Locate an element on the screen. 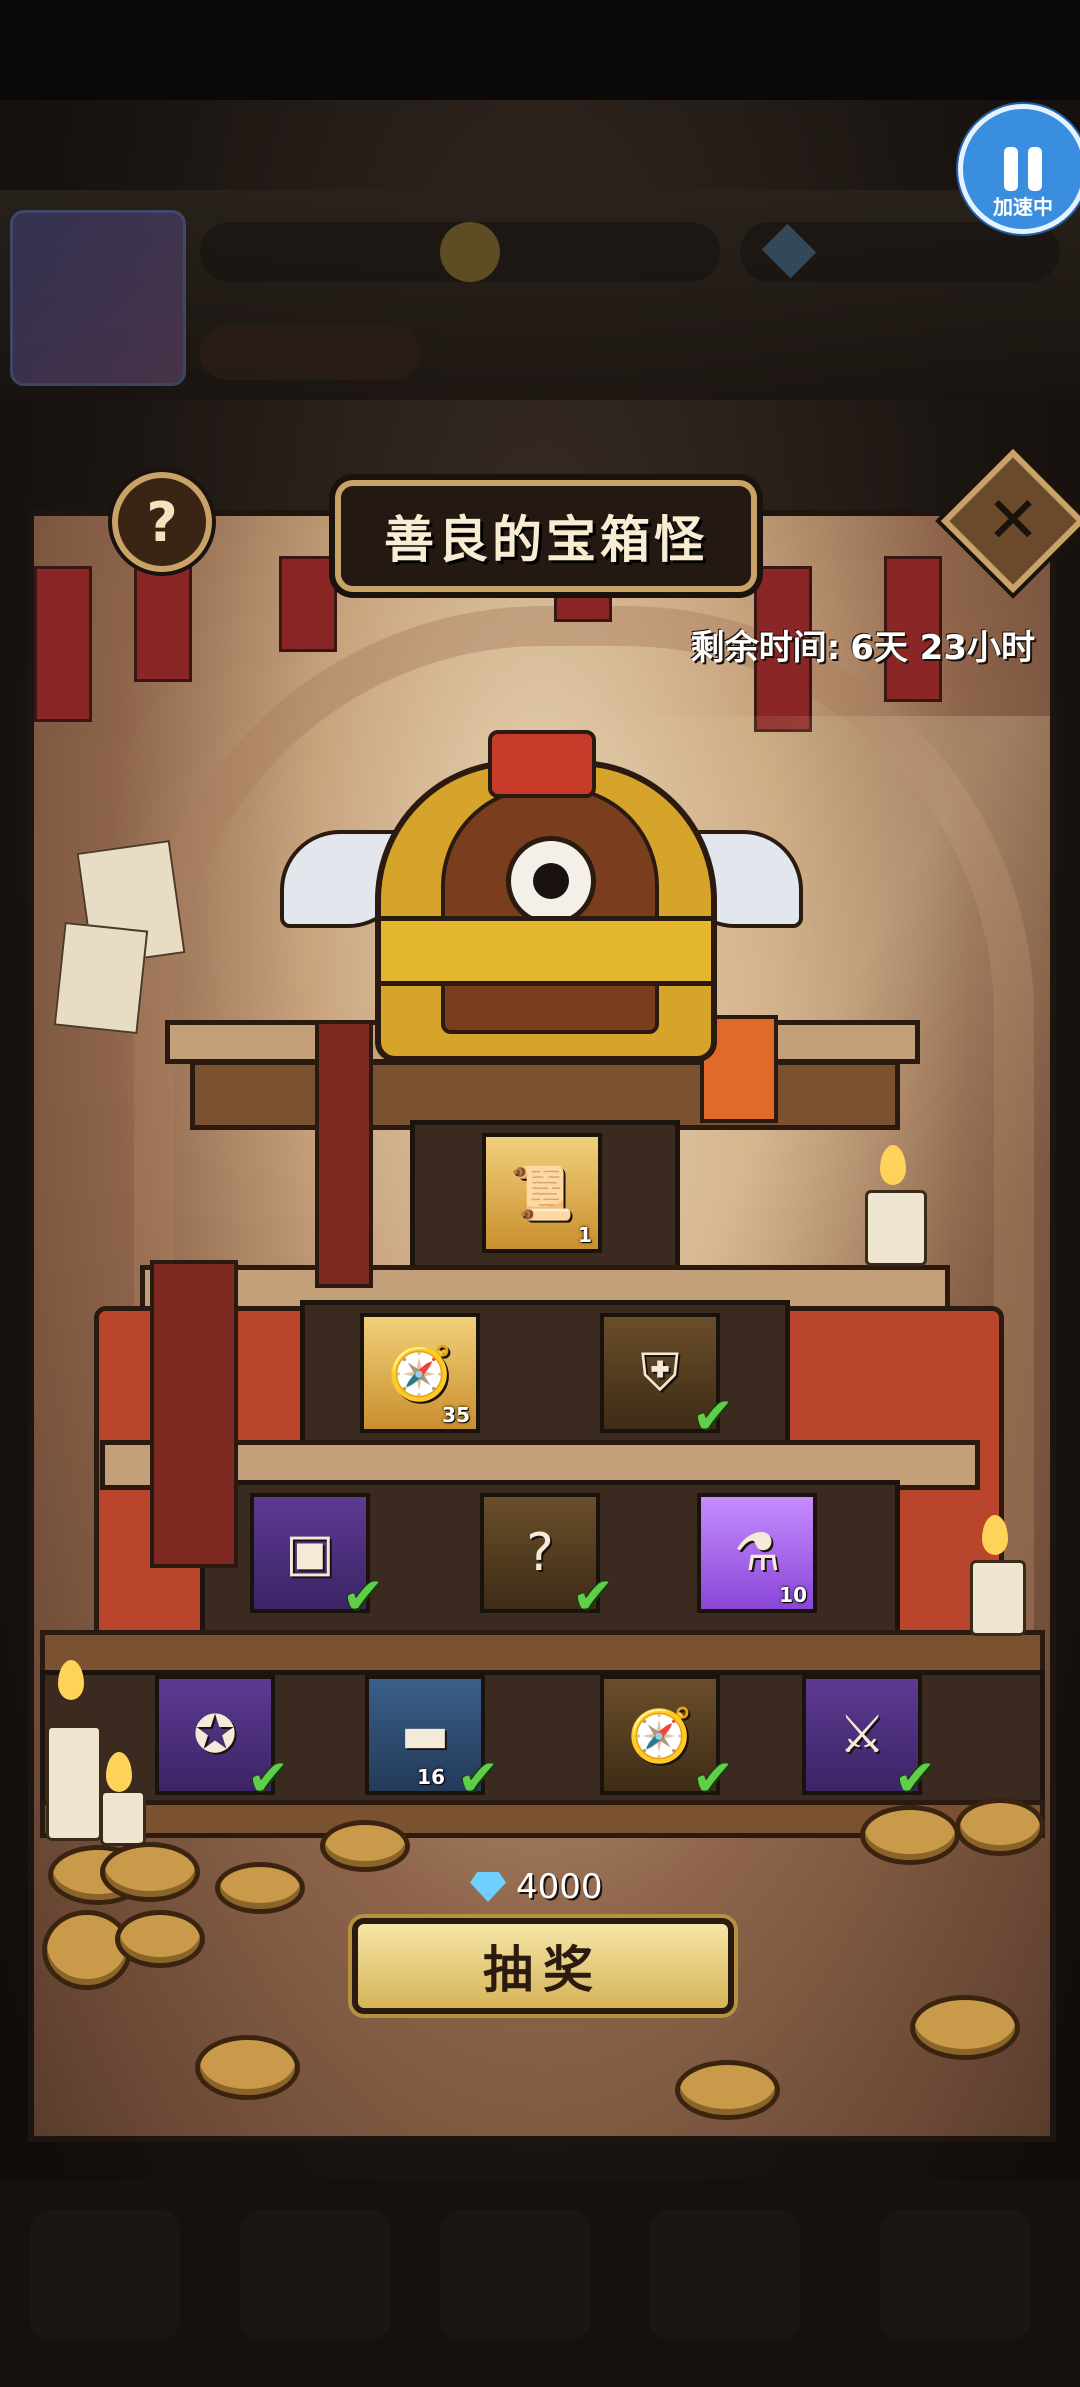 This screenshot has height=2387, width=1080. chest-eye is located at coordinates (551, 881).